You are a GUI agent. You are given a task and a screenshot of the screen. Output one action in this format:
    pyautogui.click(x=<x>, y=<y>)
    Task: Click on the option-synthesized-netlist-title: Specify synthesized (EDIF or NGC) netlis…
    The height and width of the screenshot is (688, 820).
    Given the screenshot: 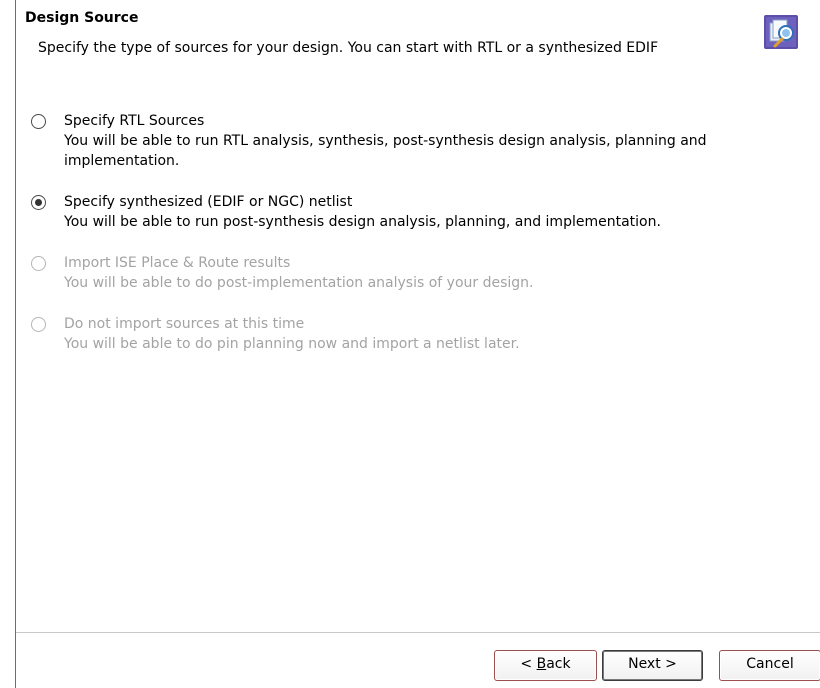 What is the action you would take?
    pyautogui.click(x=208, y=202)
    